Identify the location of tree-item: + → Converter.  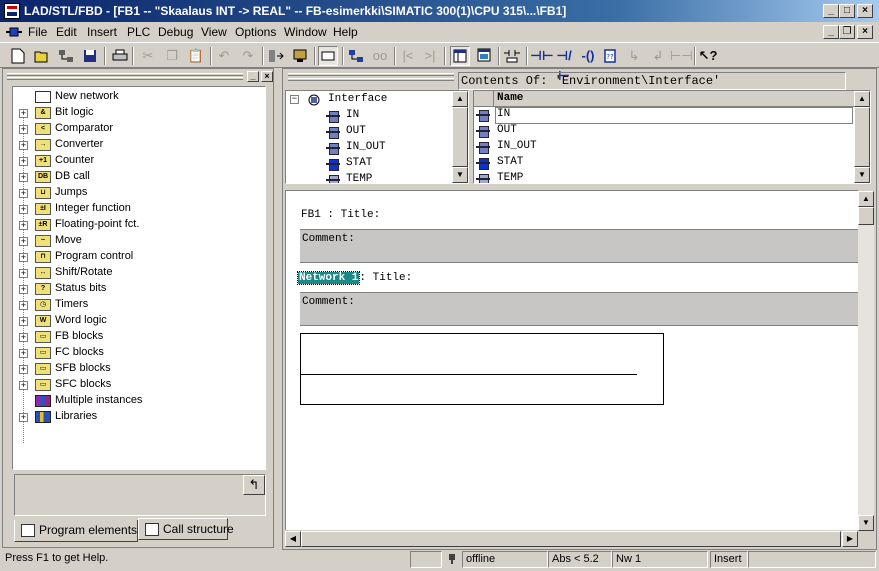
(139, 145).